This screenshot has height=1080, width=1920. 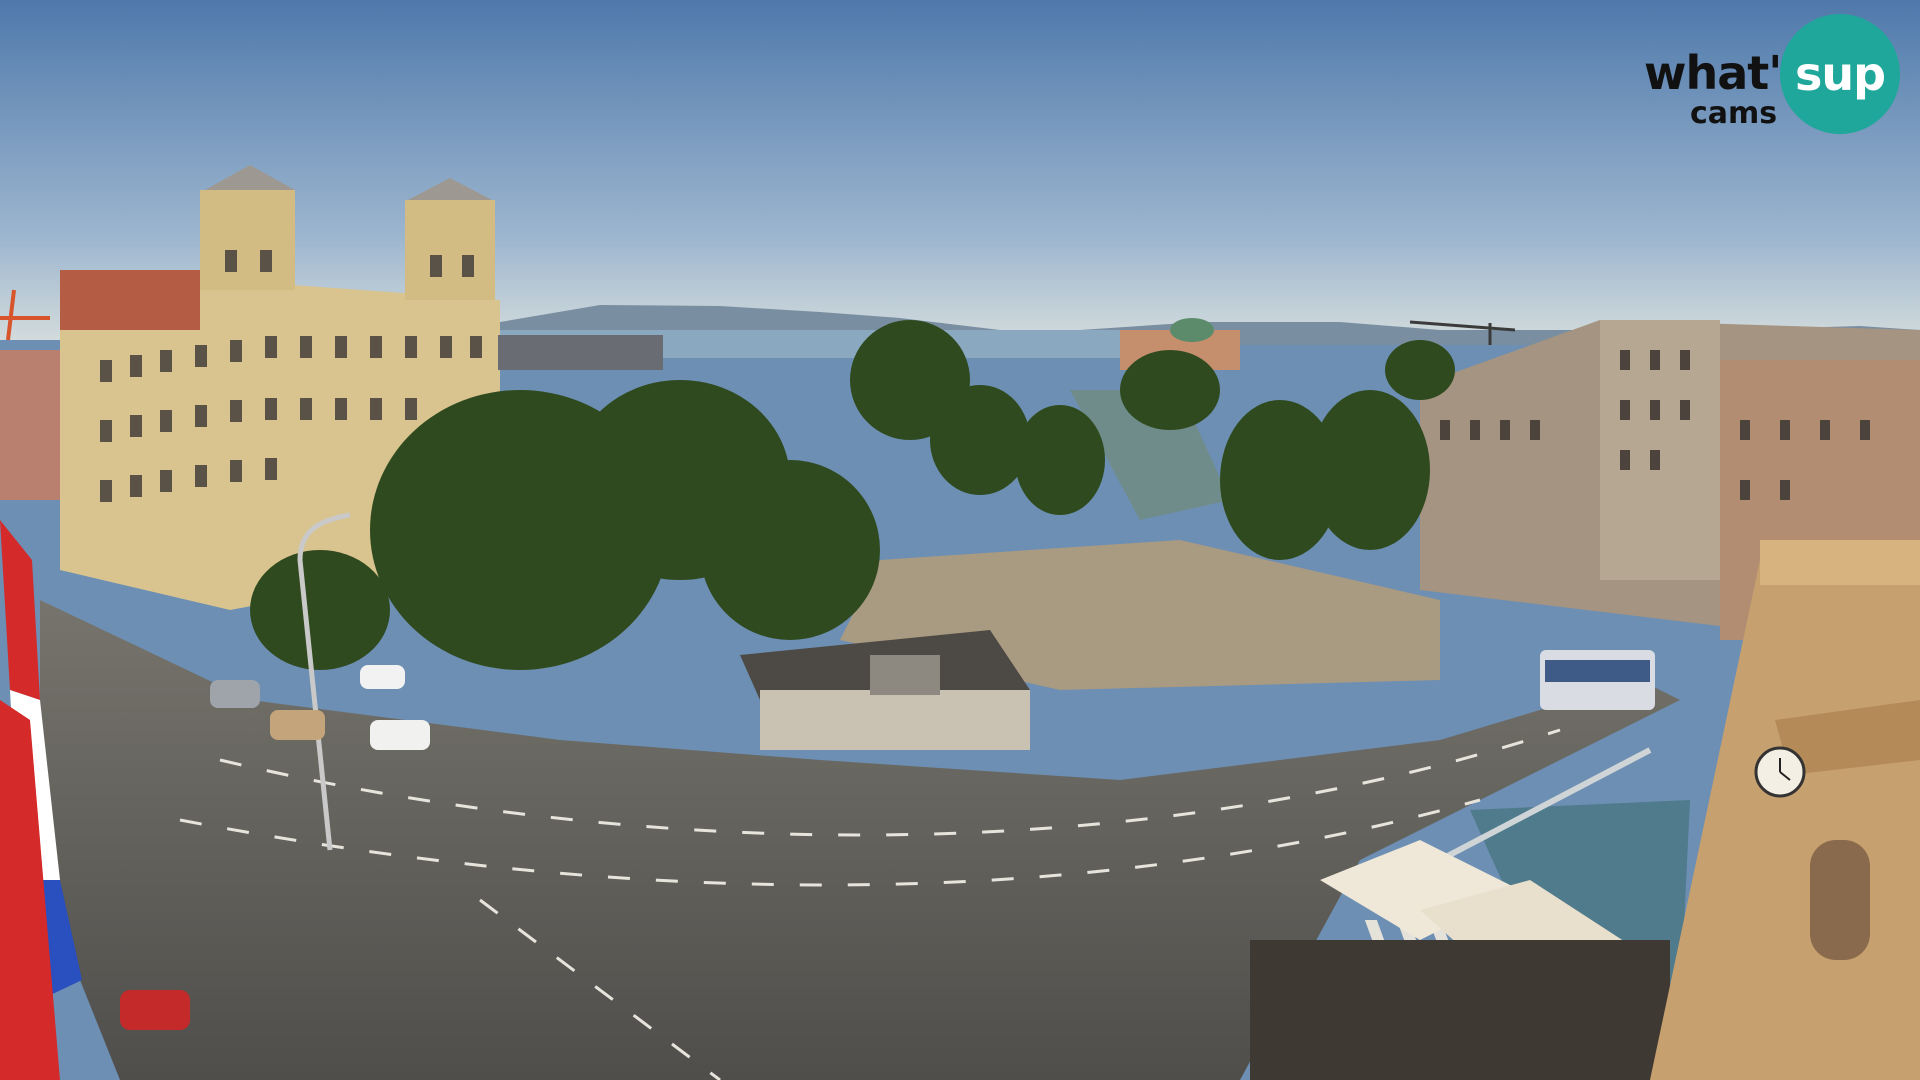 I want to click on kiosk-building, so click(x=885, y=690).